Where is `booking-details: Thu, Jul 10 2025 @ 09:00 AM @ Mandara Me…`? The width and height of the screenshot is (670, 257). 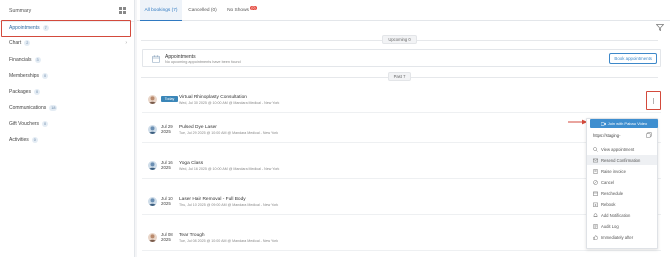 booking-details: Thu, Jul 10 2025 @ 09:00 AM @ Mandara Me… is located at coordinates (229, 205).